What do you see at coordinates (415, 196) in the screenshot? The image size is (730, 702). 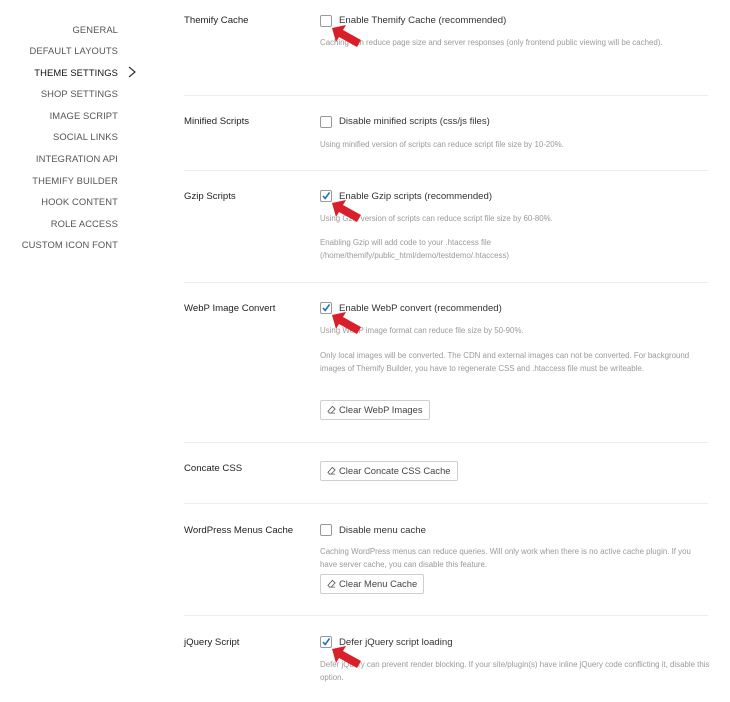 I see `gzip-scripts-checkbox-label: Enable Gzip scripts (recommended)` at bounding box center [415, 196].